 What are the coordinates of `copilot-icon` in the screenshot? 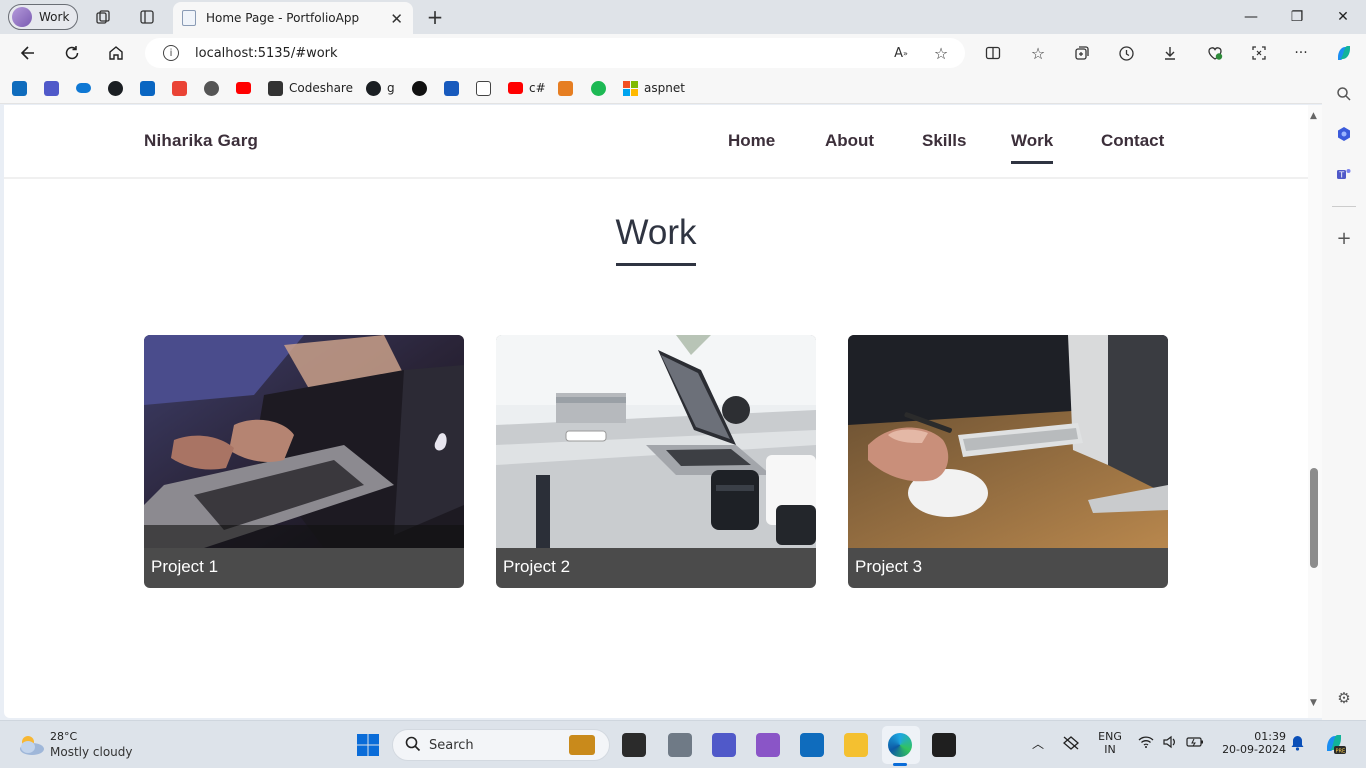 It's located at (1344, 53).